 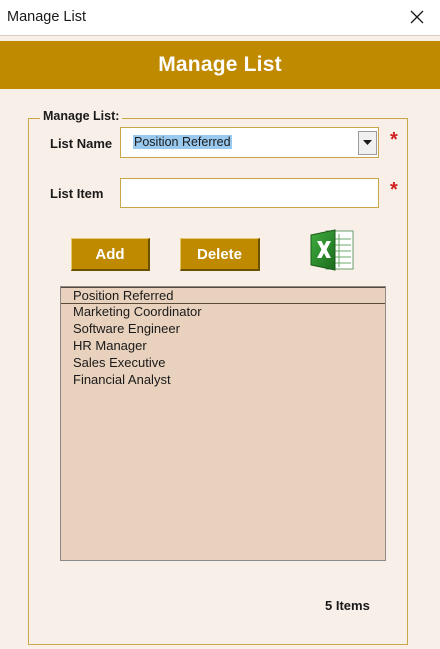 I want to click on excel-icon, so click(x=332, y=250).